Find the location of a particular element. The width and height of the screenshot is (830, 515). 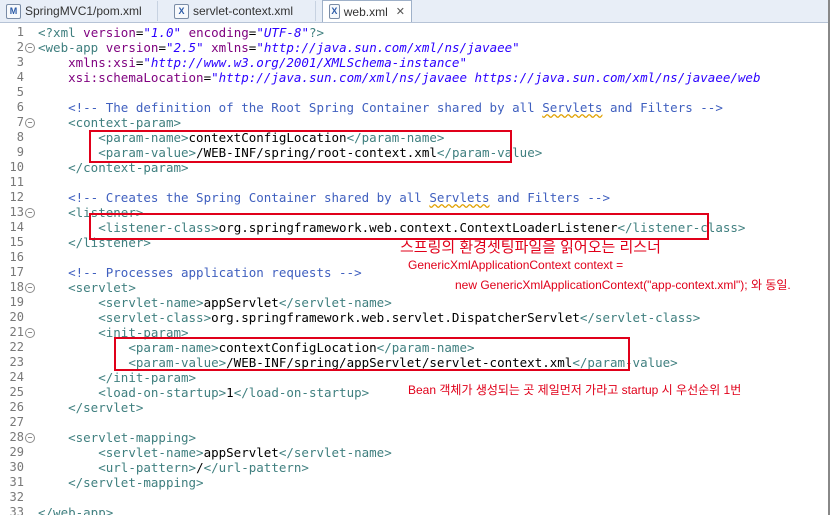

code-line: </servlet> is located at coordinates (90, 407).